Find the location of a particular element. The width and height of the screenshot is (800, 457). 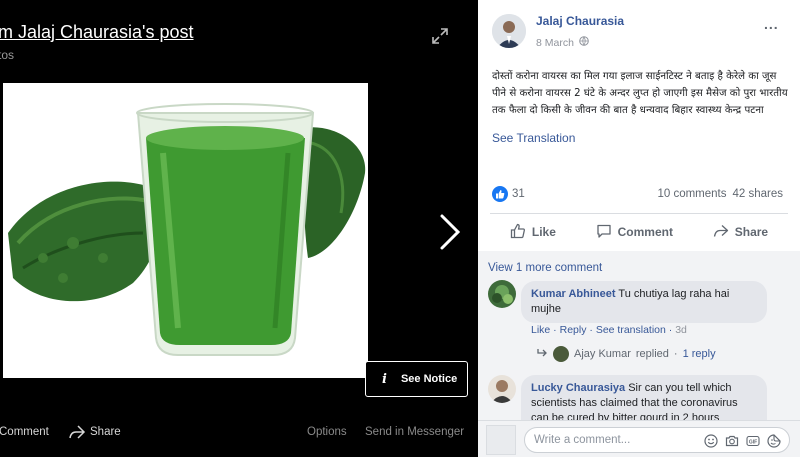

post-date-text: 8 March is located at coordinates (555, 42).